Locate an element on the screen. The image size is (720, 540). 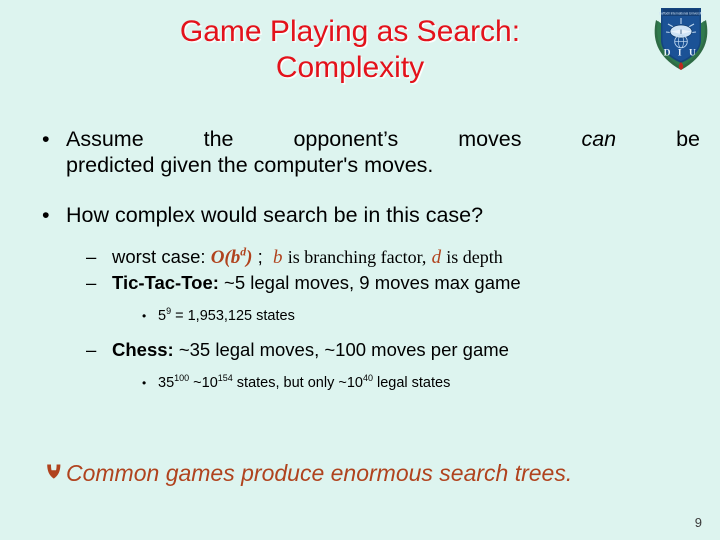
arrow-bullet-icon is located at coordinates (54, 475).